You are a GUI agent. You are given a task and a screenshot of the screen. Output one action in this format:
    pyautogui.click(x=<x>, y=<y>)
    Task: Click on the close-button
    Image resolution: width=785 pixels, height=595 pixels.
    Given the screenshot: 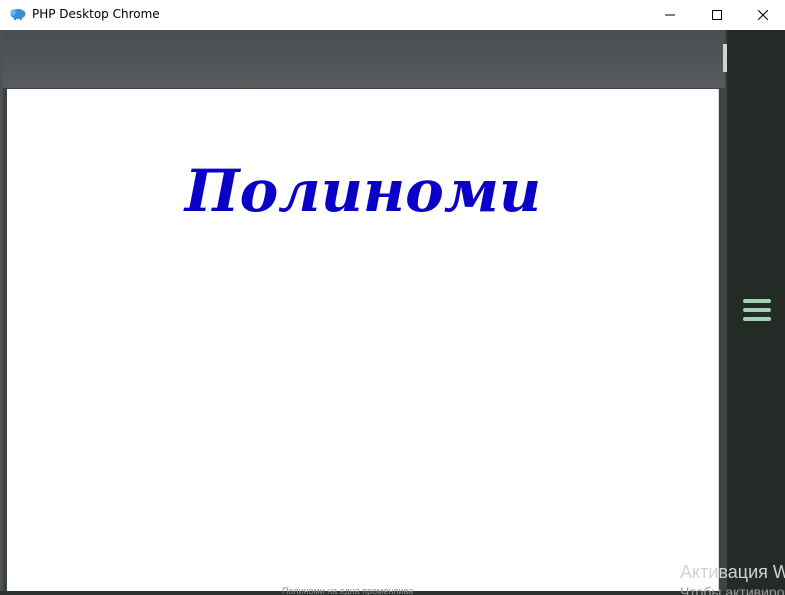 What is the action you would take?
    pyautogui.click(x=762, y=15)
    